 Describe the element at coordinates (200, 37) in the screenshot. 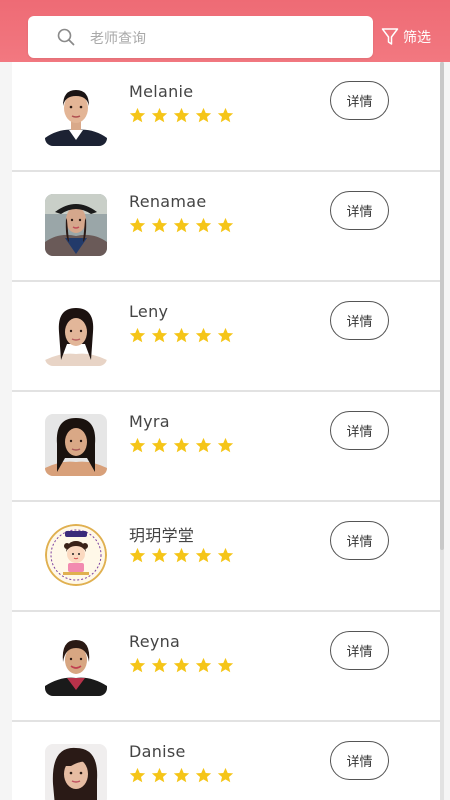

I see `search-input: 老师查询` at that location.